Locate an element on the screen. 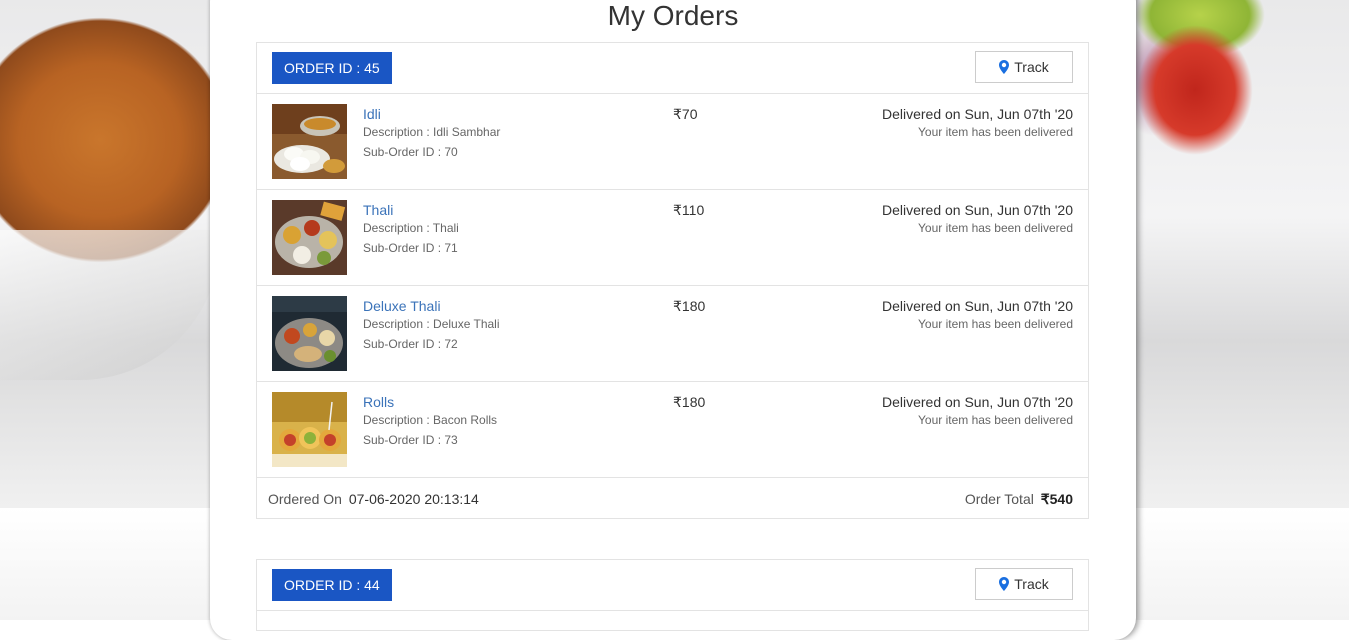  ordered-on: Ordered On 07-06-2020 20:13:14 is located at coordinates (373, 499).